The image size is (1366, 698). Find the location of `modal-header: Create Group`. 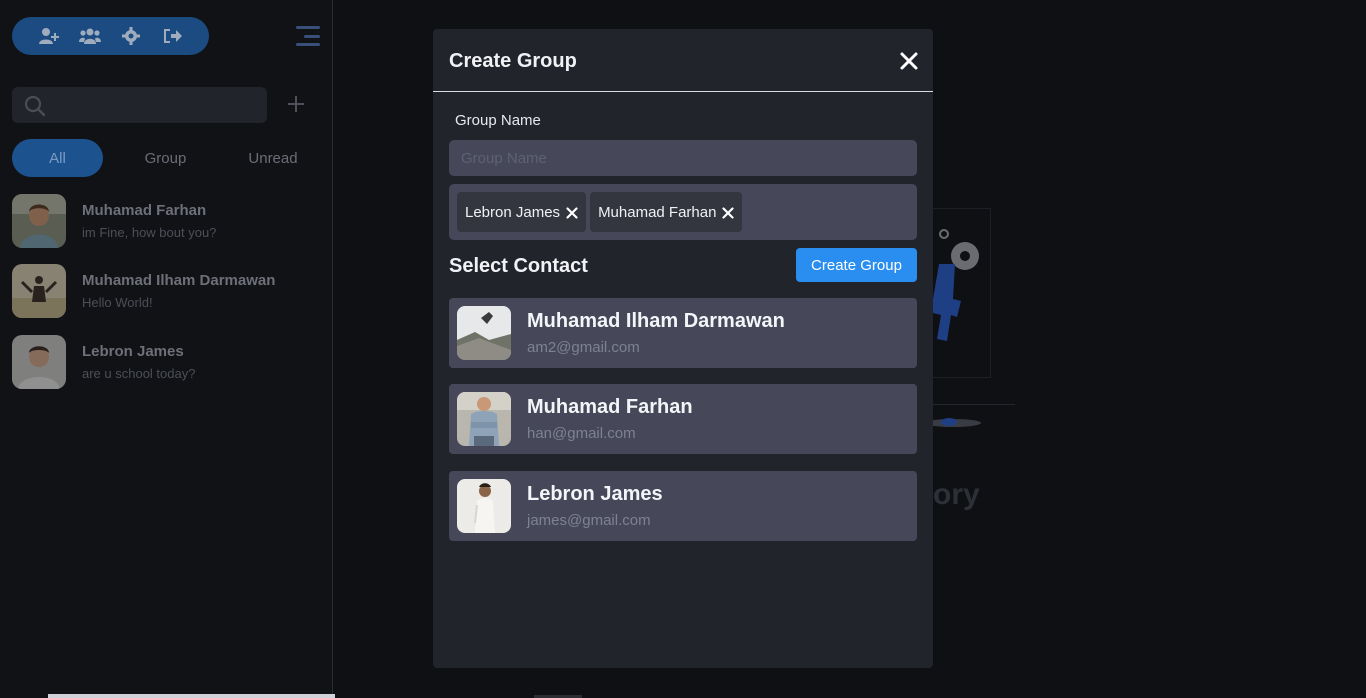

modal-header: Create Group is located at coordinates (683, 60).